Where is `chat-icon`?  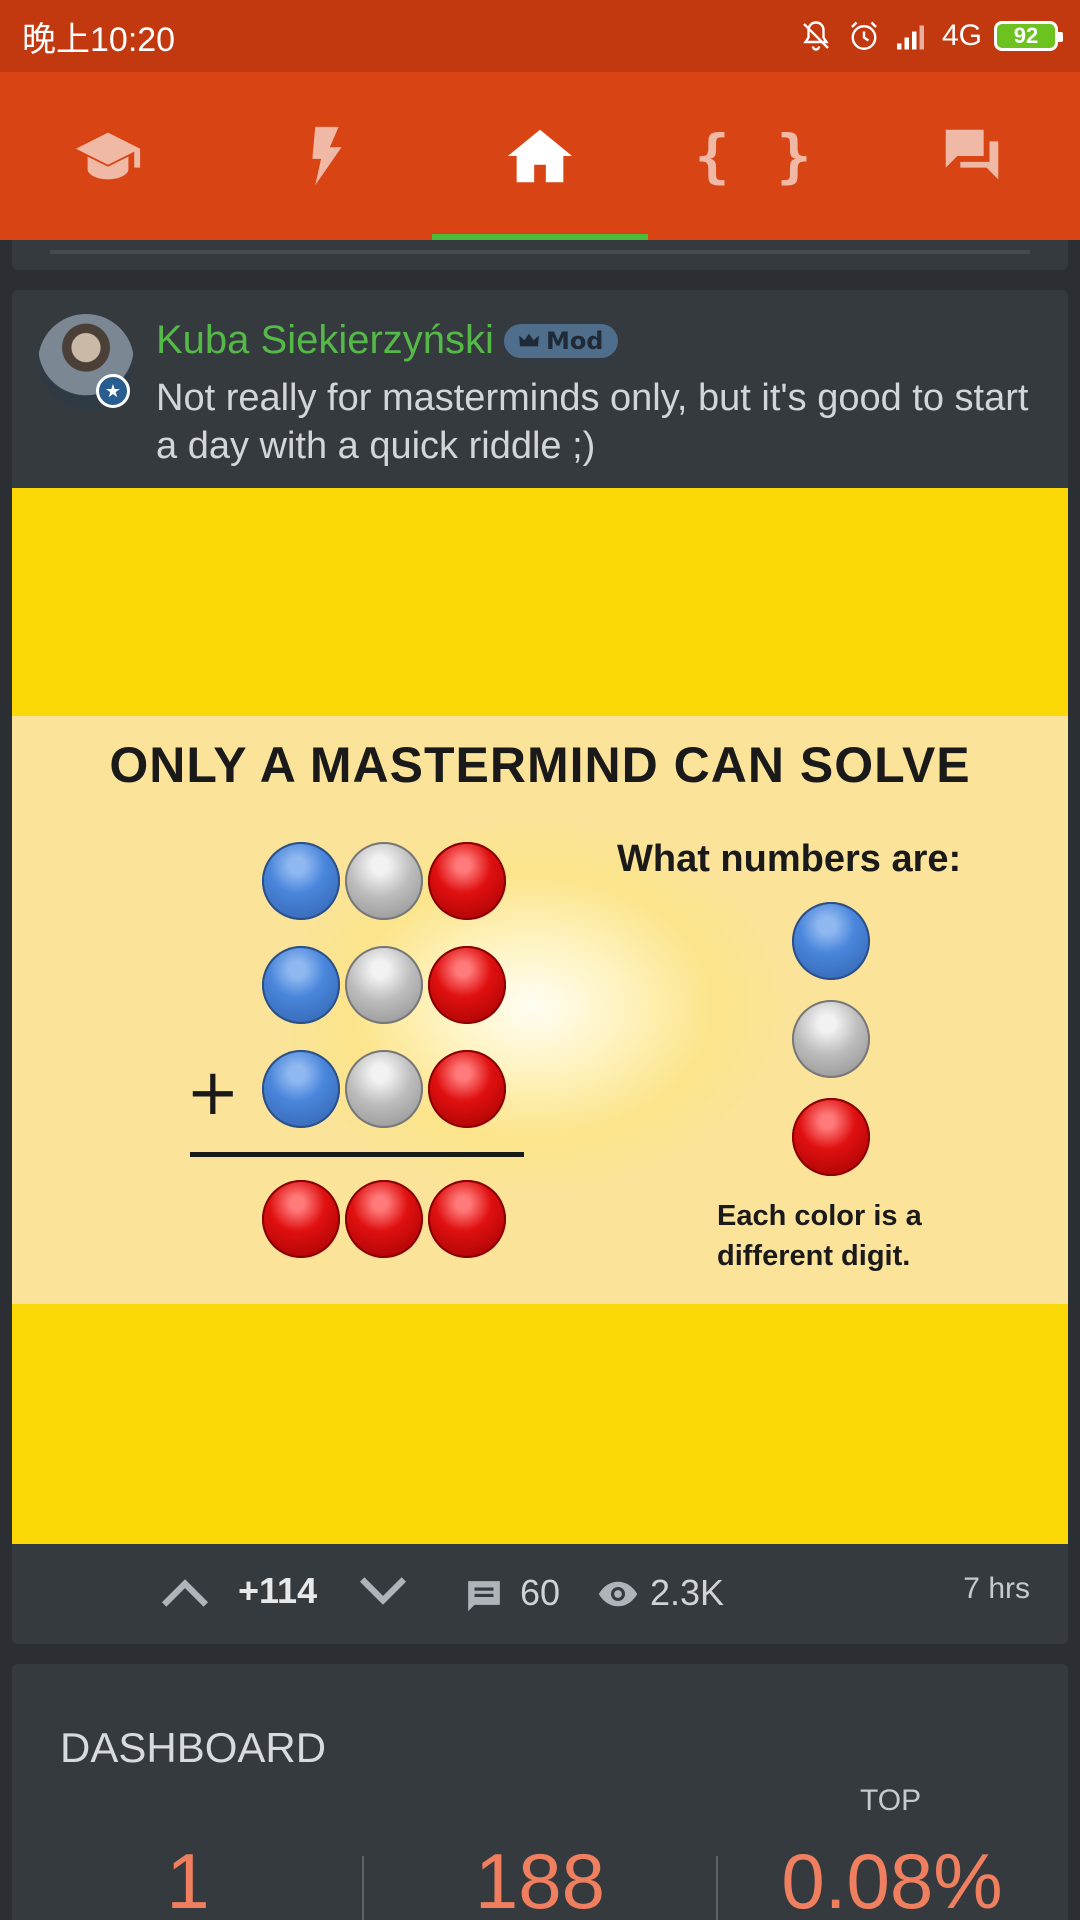 chat-icon is located at coordinates (972, 154).